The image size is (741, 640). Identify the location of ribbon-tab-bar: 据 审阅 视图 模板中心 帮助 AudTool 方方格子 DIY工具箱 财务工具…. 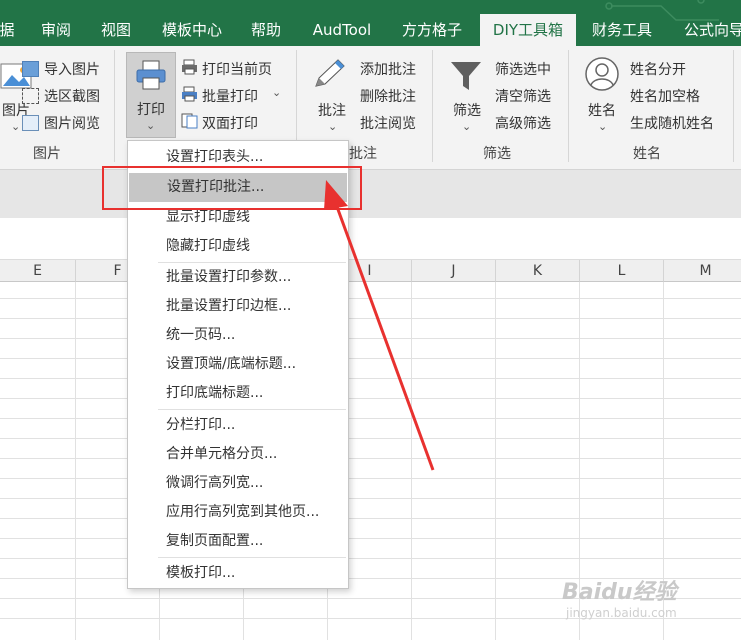
(370, 23).